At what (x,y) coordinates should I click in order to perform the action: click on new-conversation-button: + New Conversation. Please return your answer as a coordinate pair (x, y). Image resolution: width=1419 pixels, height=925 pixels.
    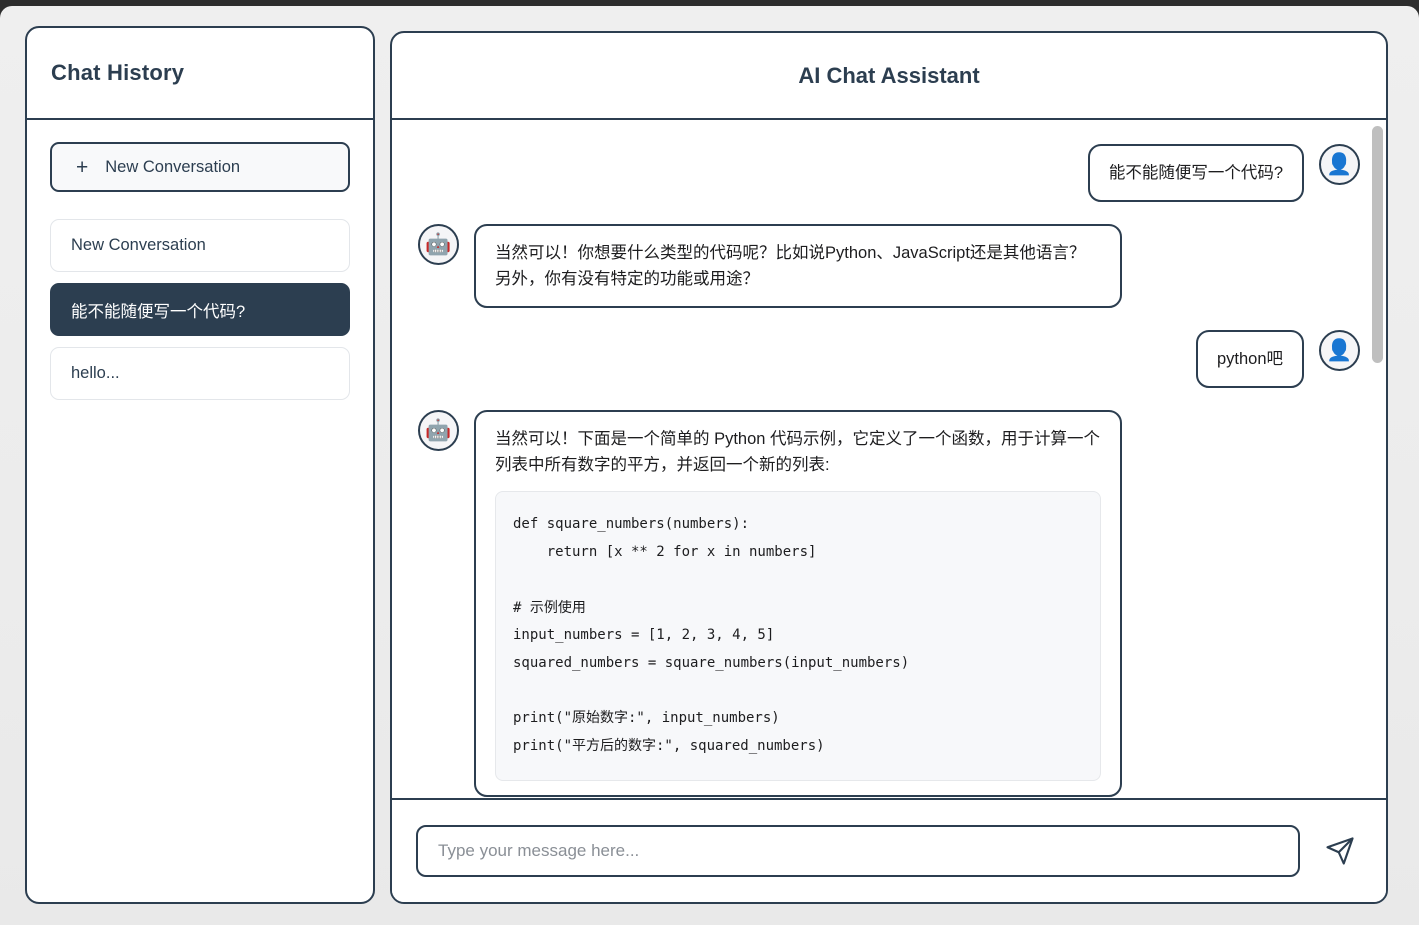
    Looking at the image, I should click on (200, 167).